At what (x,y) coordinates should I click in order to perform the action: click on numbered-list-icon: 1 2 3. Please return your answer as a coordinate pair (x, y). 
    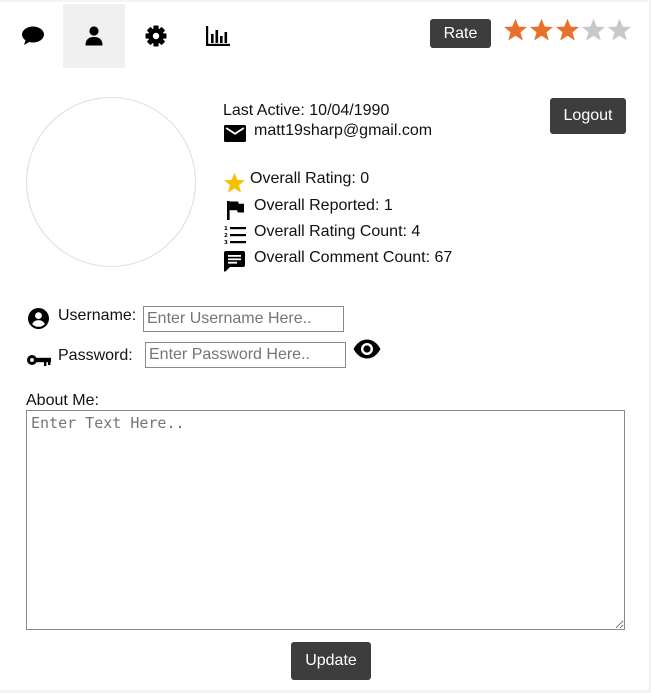
    Looking at the image, I should click on (235, 237).